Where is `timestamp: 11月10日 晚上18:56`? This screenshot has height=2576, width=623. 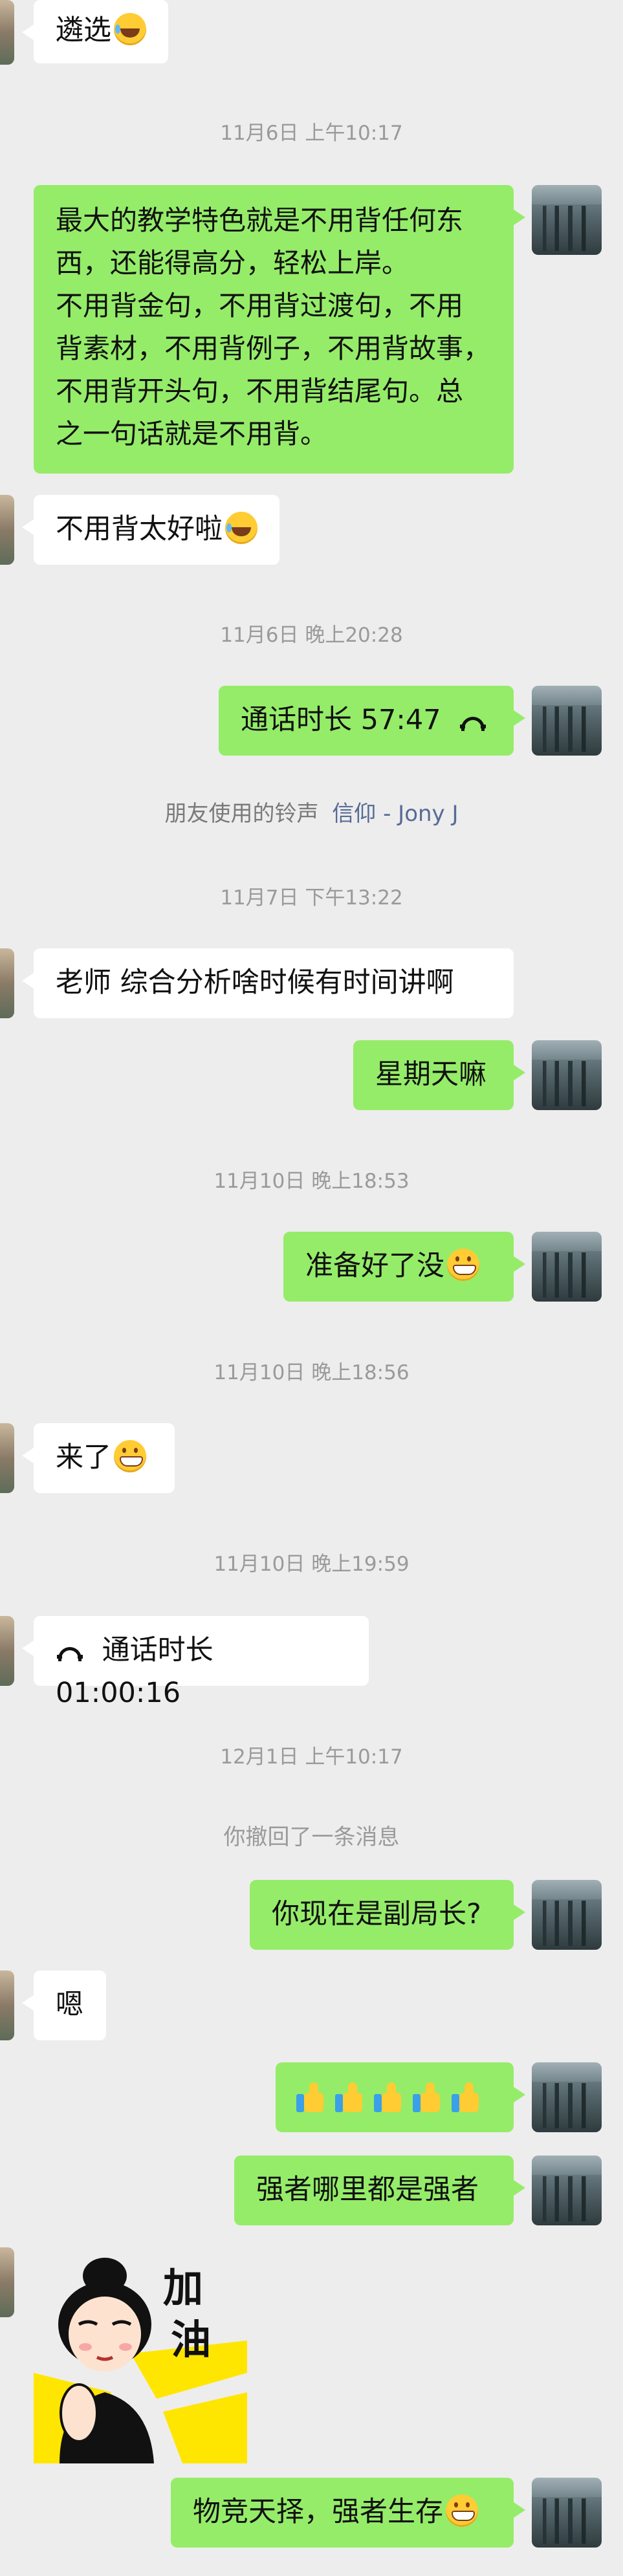
timestamp: 11月10日 晚上18:56 is located at coordinates (311, 1373).